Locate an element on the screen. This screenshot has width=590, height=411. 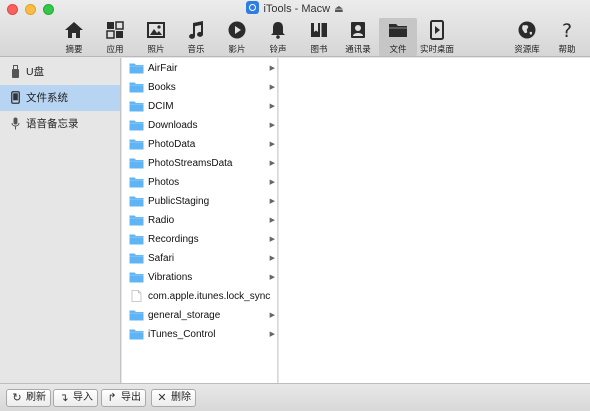
refresh-label: 刷新 is located at coordinates (36, 397).